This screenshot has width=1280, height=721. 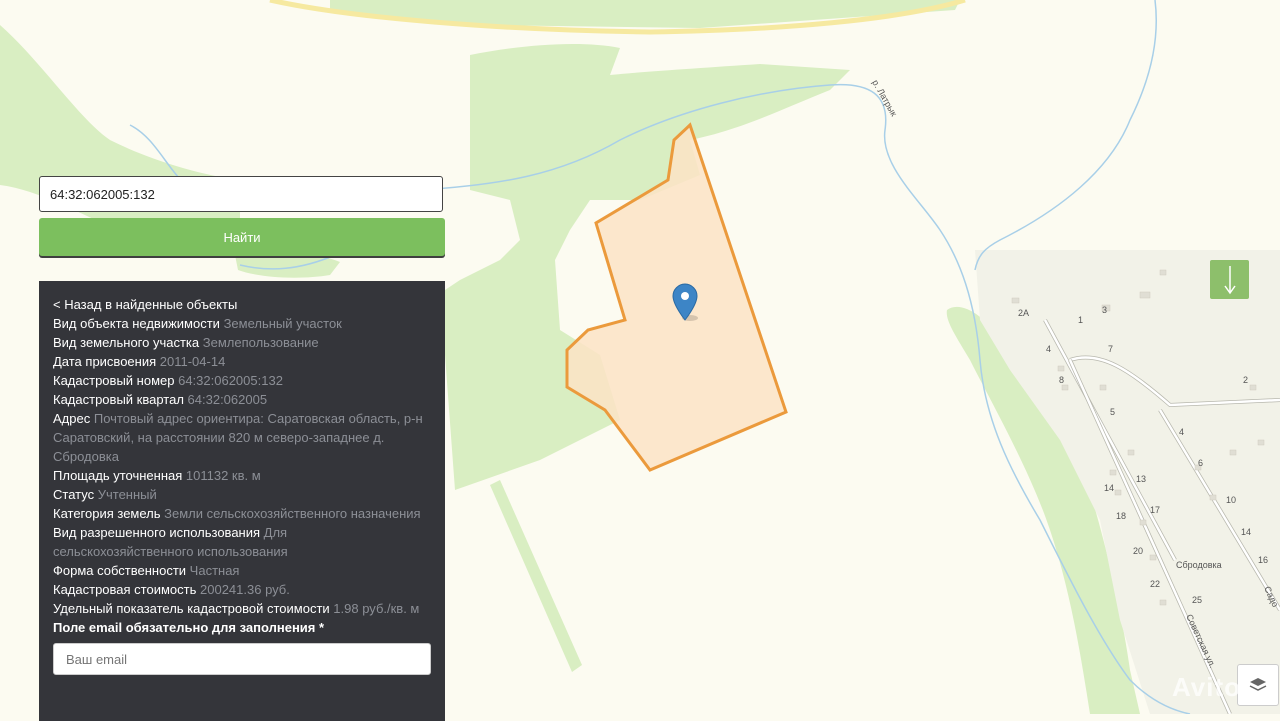 I want to click on field-label: Кадастровая стоимость, so click(x=125, y=589).